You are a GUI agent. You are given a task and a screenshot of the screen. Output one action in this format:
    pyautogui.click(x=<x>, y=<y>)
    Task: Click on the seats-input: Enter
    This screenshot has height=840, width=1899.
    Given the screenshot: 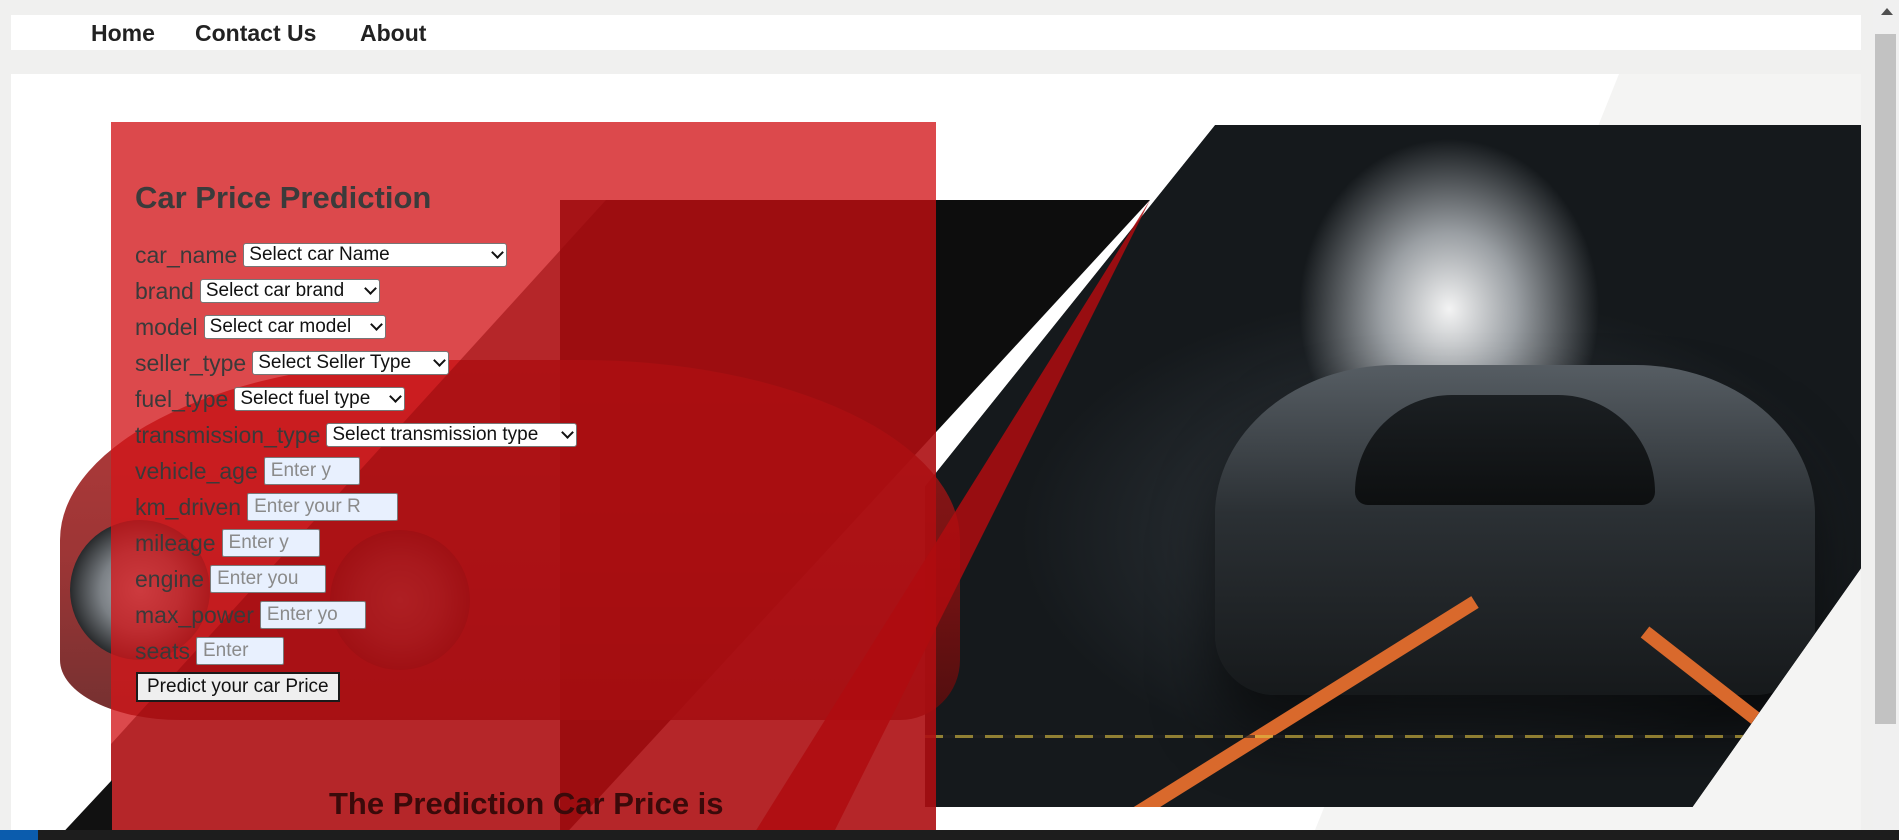 What is the action you would take?
    pyautogui.click(x=239, y=651)
    